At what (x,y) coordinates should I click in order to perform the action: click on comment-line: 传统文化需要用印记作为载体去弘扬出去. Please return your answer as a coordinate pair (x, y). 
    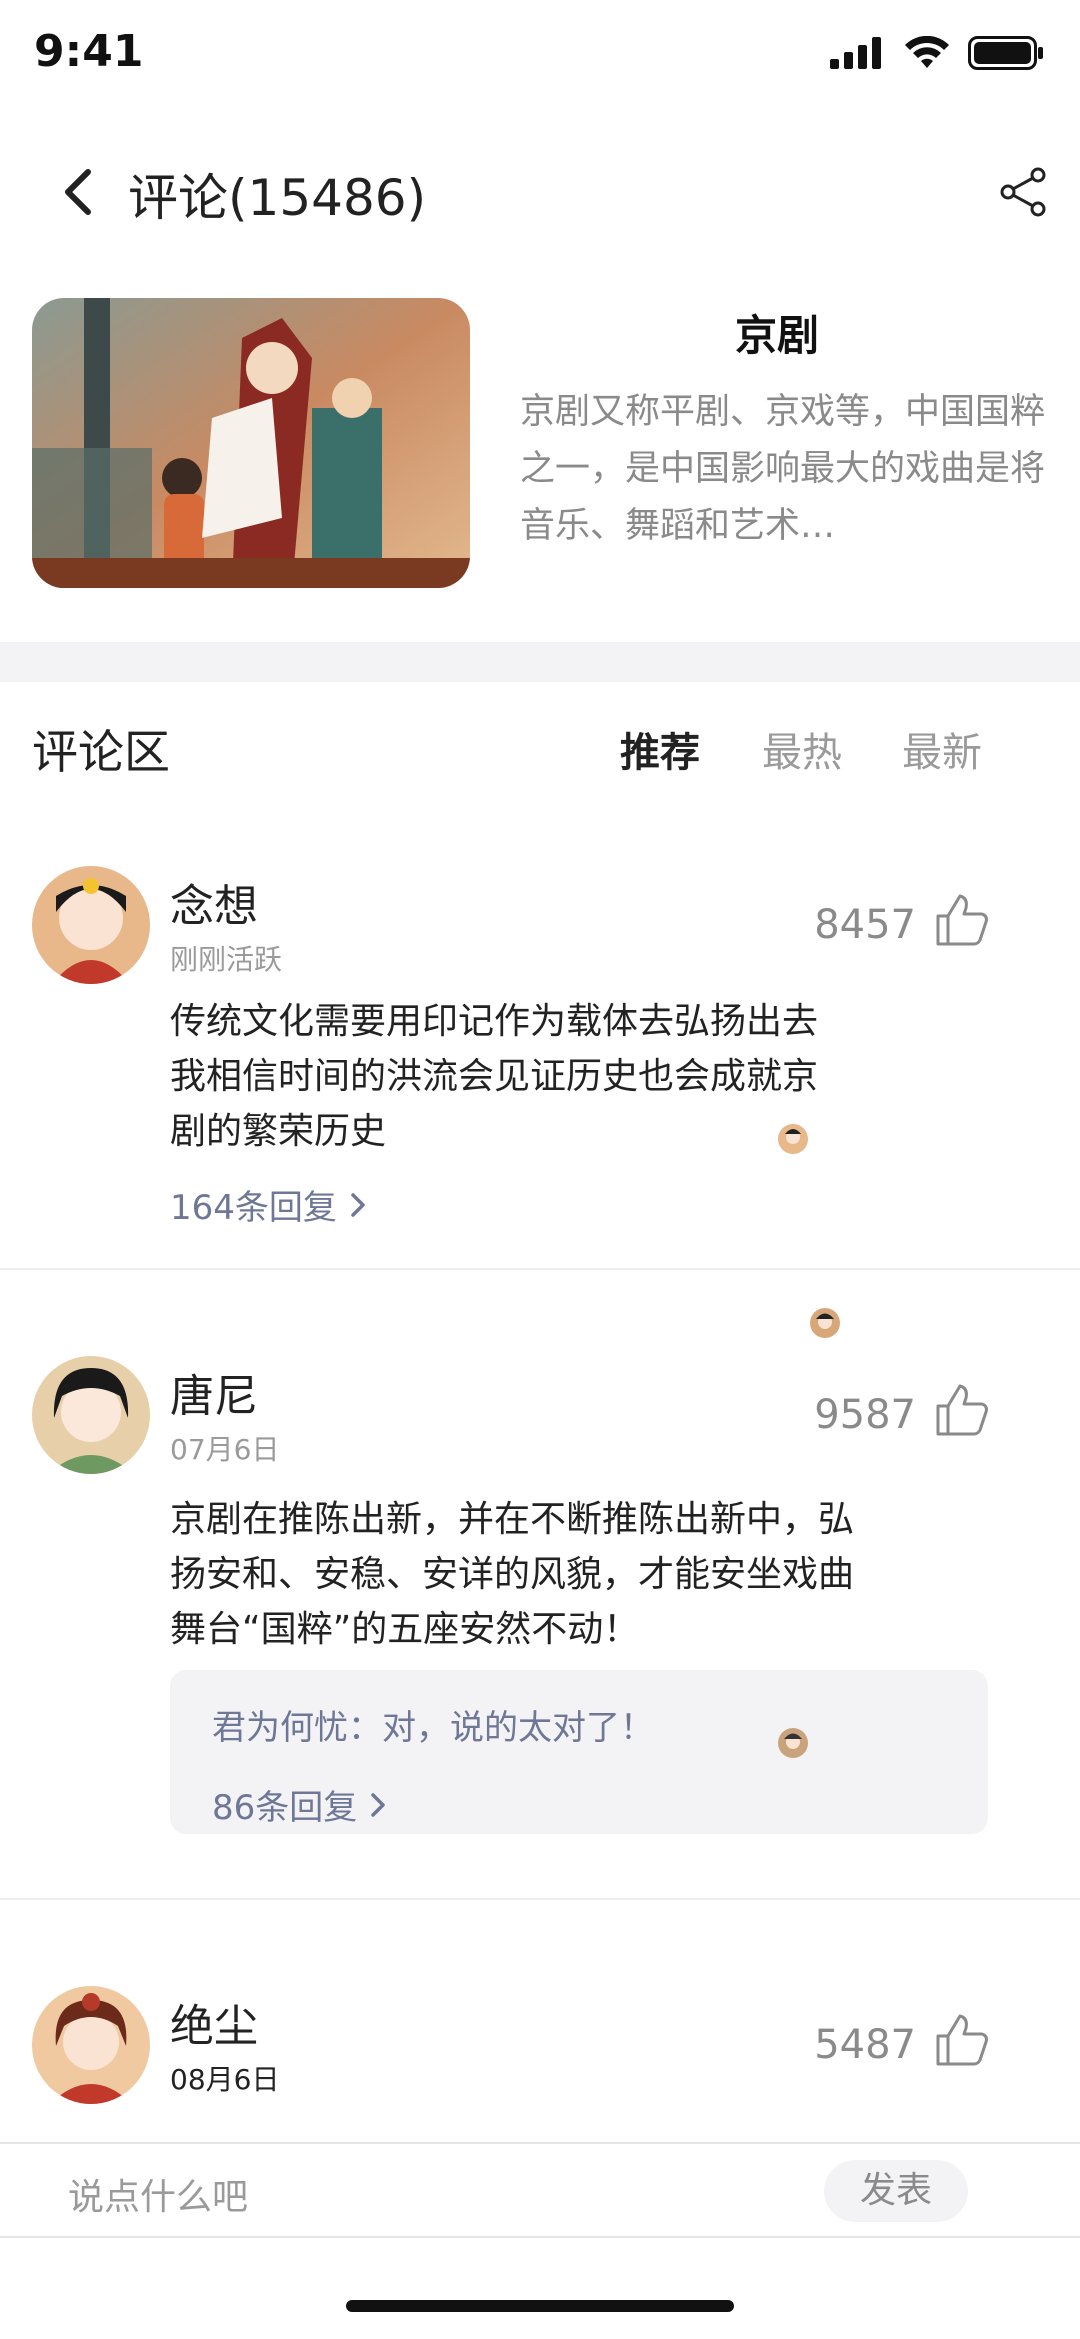
    Looking at the image, I should click on (494, 1021).